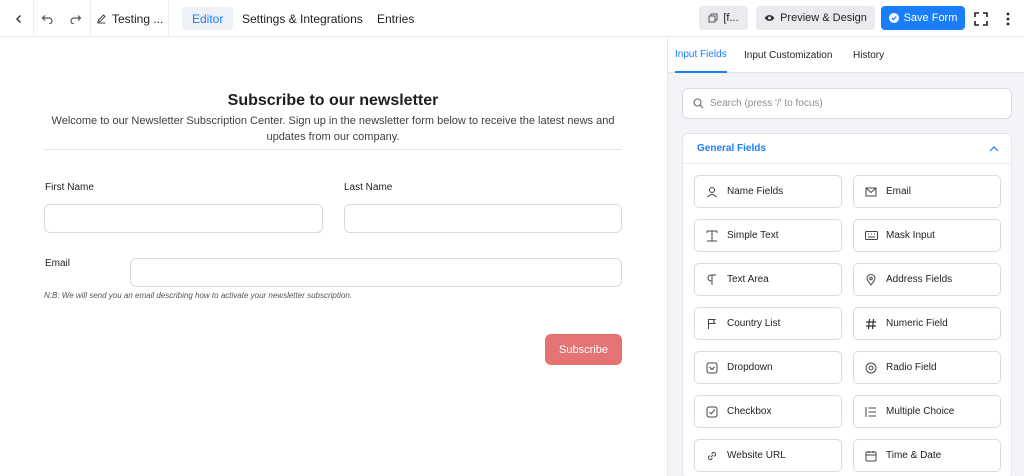  I want to click on calendar-icon, so click(871, 456).